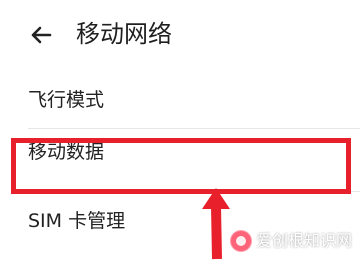  I want to click on settings-item-label-airplane-mode: 飞行模式, so click(66, 100).